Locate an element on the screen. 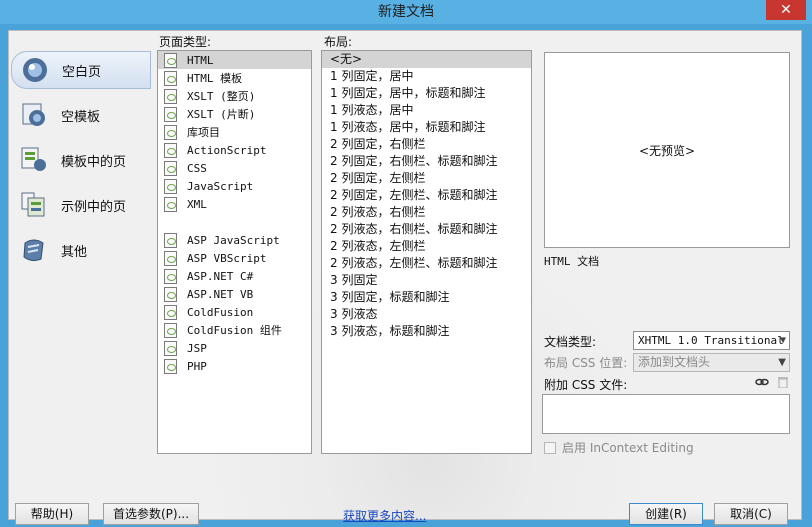  sidebar-item-blank-page: 空白页 is located at coordinates (81, 70).